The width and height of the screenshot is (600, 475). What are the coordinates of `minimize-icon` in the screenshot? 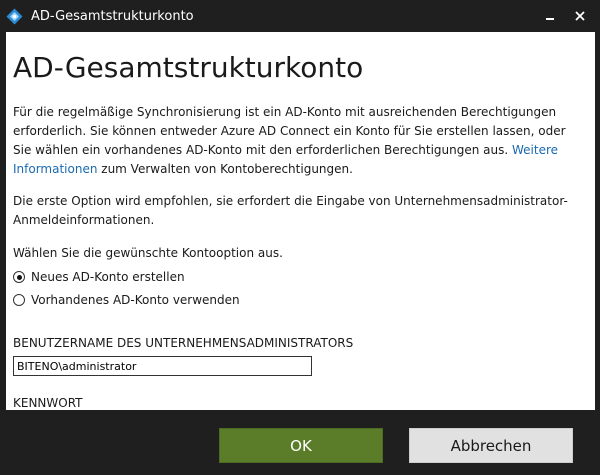 It's located at (551, 16).